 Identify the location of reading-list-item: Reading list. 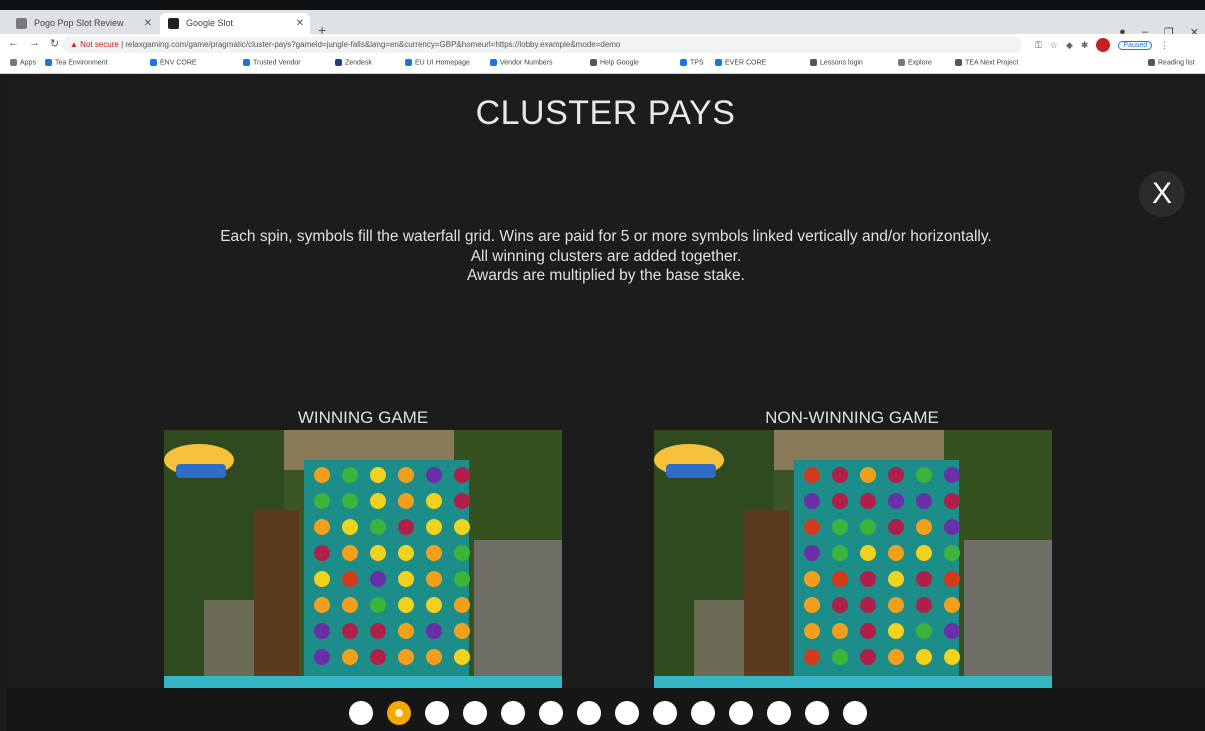
(1171, 62).